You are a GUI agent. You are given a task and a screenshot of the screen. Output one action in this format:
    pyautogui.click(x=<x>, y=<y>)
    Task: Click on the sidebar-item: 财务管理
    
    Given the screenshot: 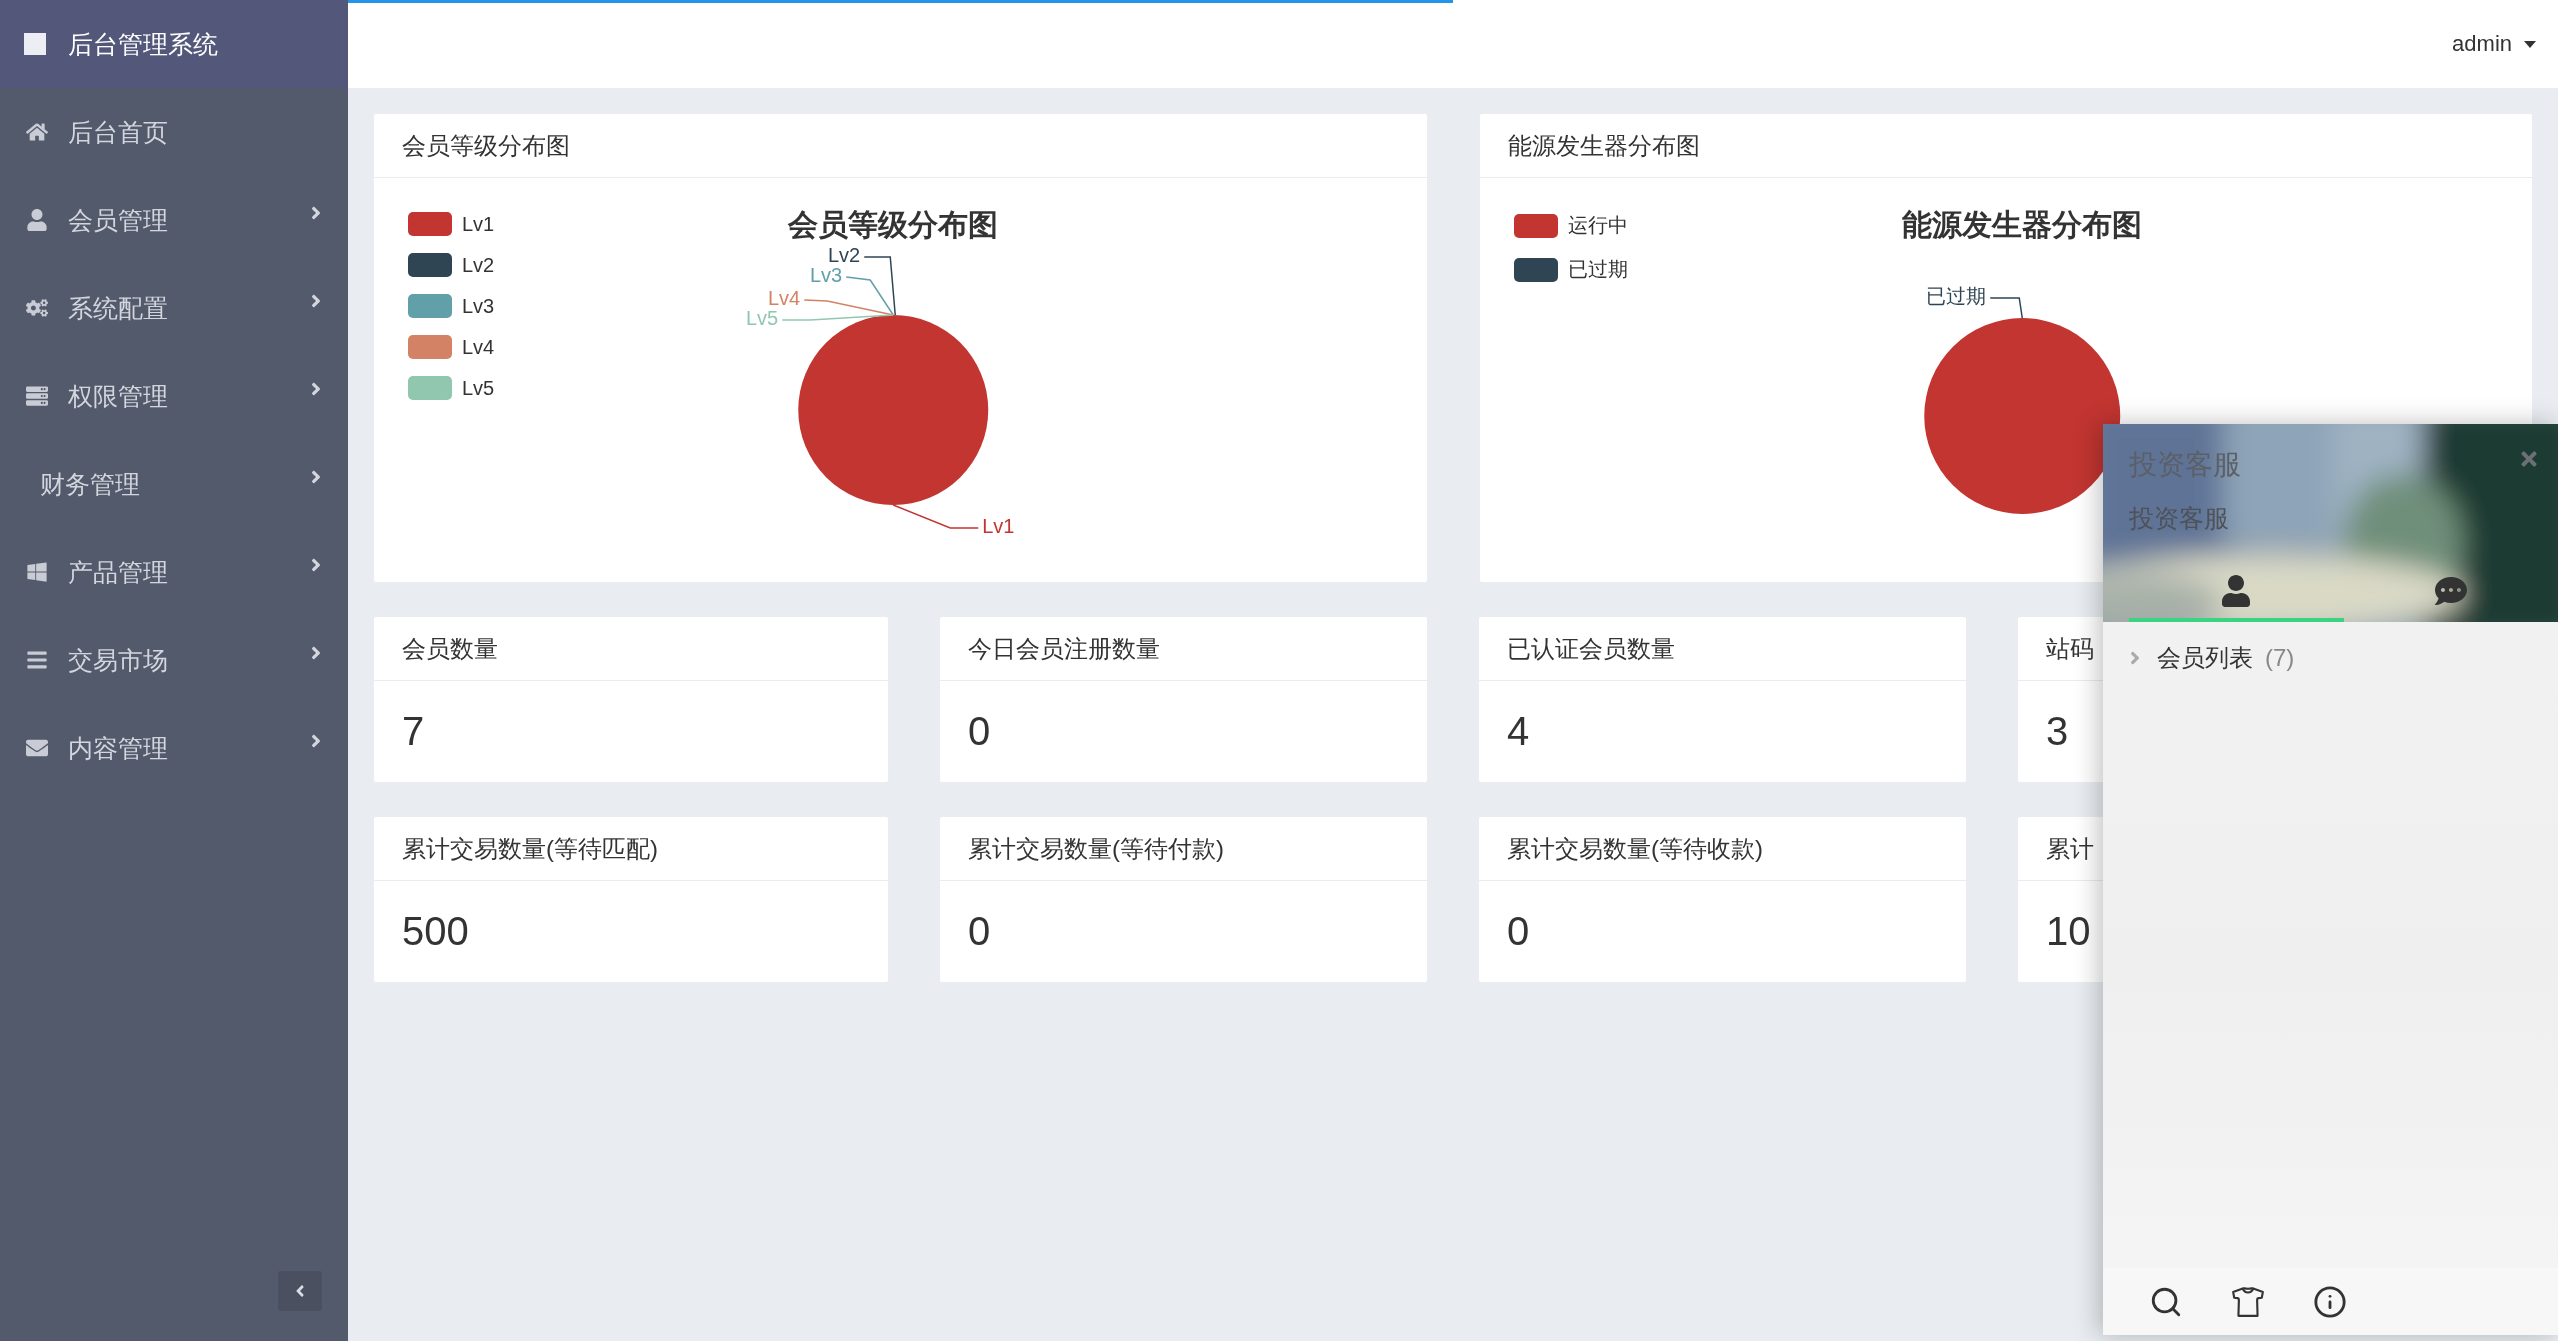 What is the action you would take?
    pyautogui.click(x=174, y=484)
    